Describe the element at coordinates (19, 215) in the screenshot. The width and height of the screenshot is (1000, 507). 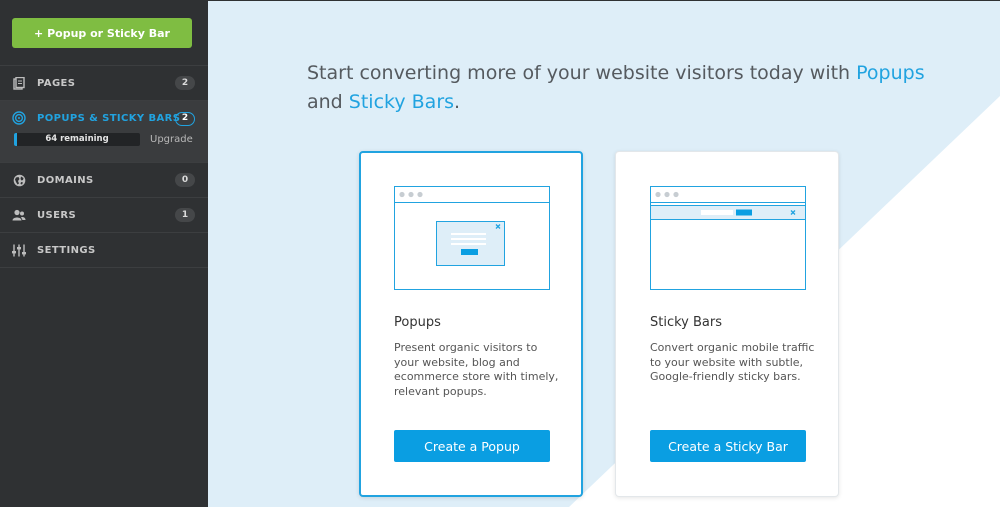
I see `users-icon` at that location.